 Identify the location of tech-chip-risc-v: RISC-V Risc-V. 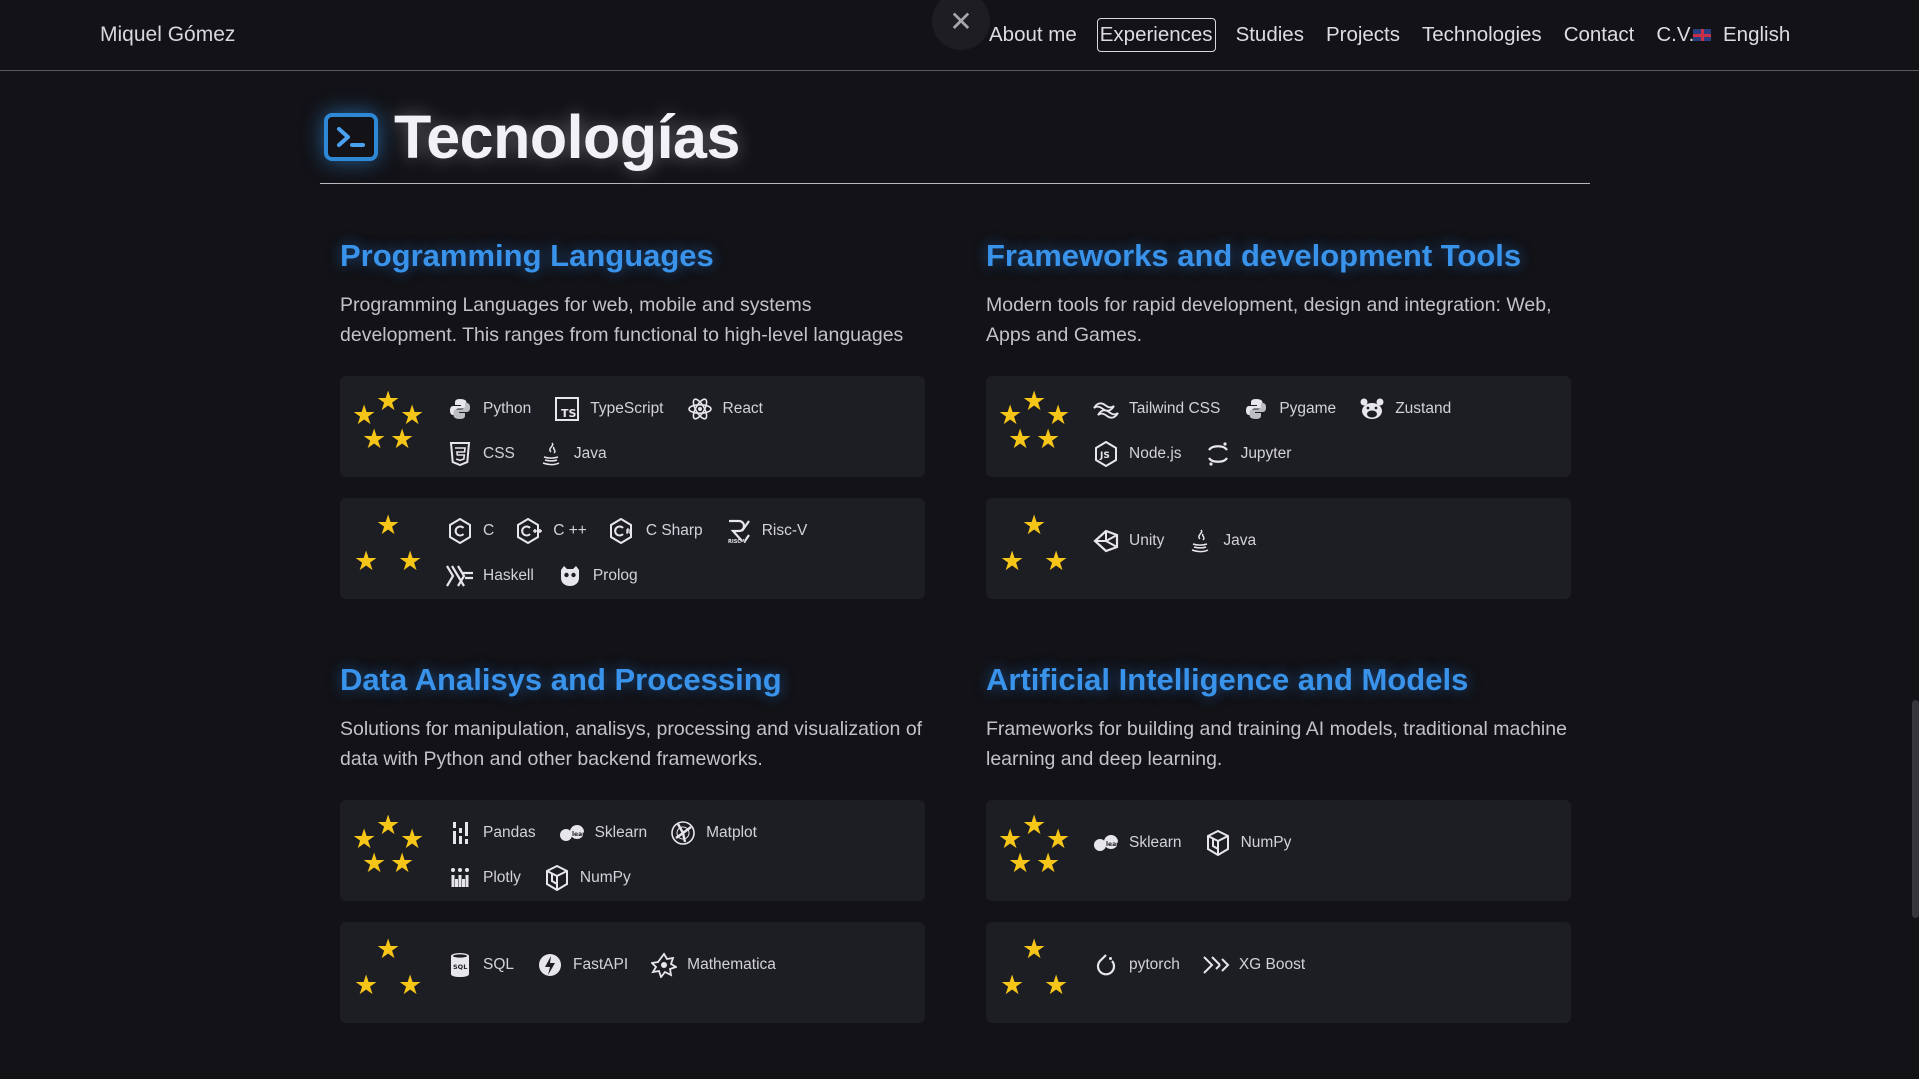
(773, 530).